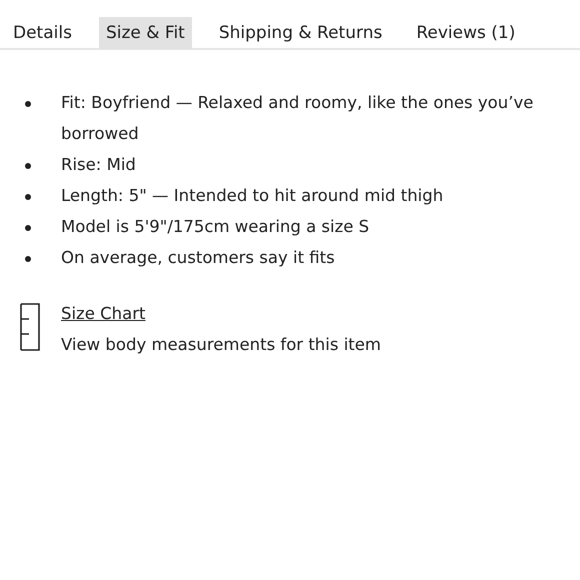  Describe the element at coordinates (103, 313) in the screenshot. I see `size-chart-link: Size Chart` at that location.